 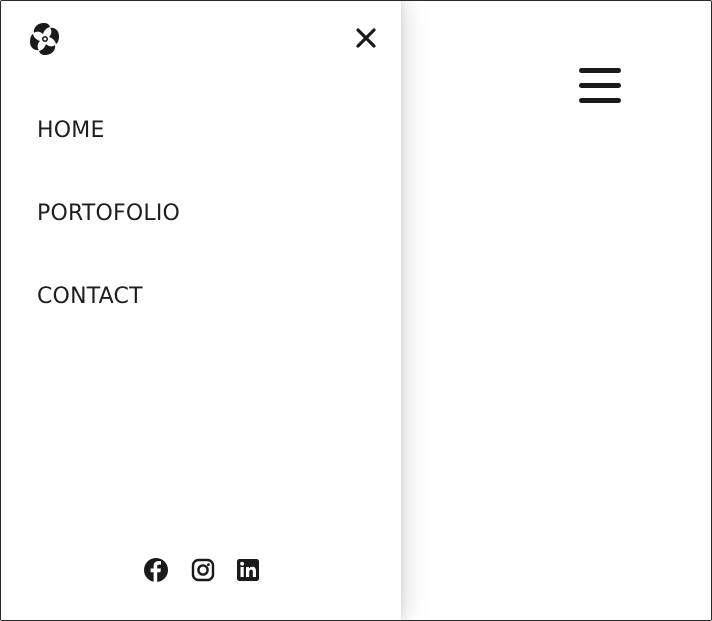 I want to click on instagram-icon, so click(x=203, y=570).